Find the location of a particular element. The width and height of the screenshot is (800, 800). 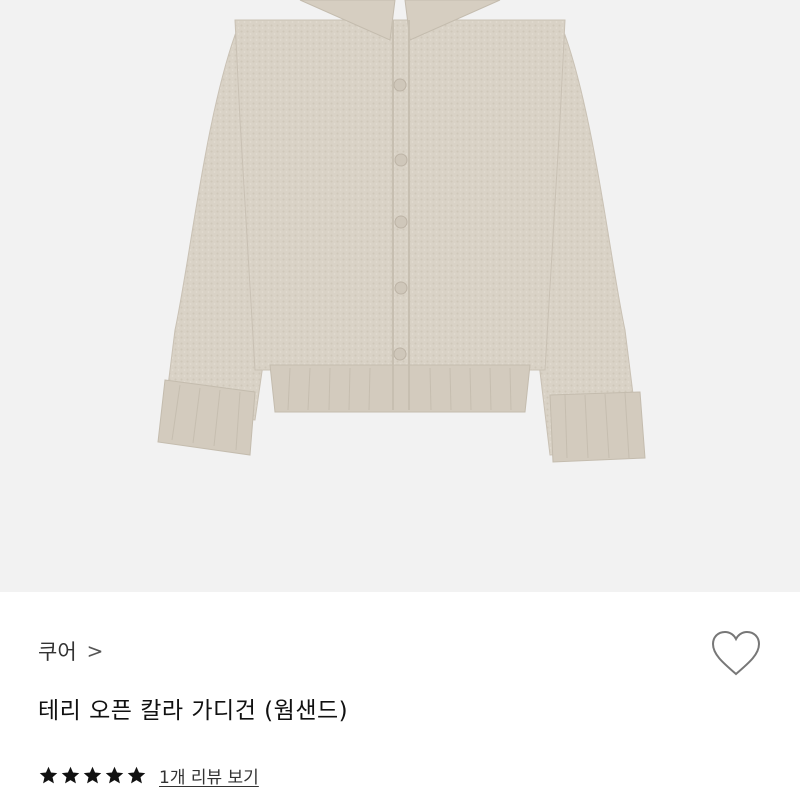

chevron-right-icon: > is located at coordinates (95, 651).